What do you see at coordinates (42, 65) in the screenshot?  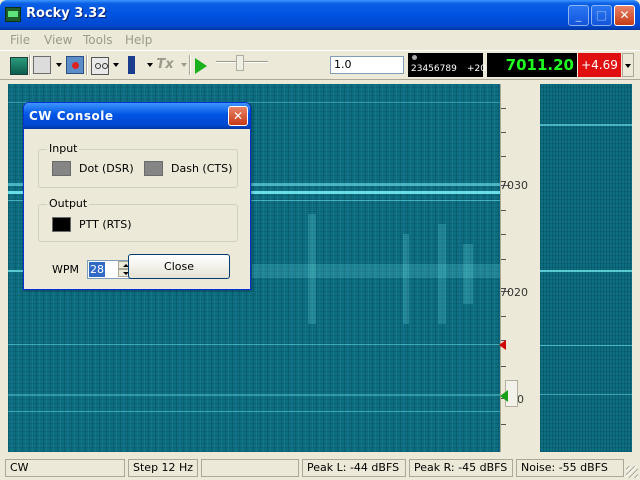 I see `waterfall-icon` at bounding box center [42, 65].